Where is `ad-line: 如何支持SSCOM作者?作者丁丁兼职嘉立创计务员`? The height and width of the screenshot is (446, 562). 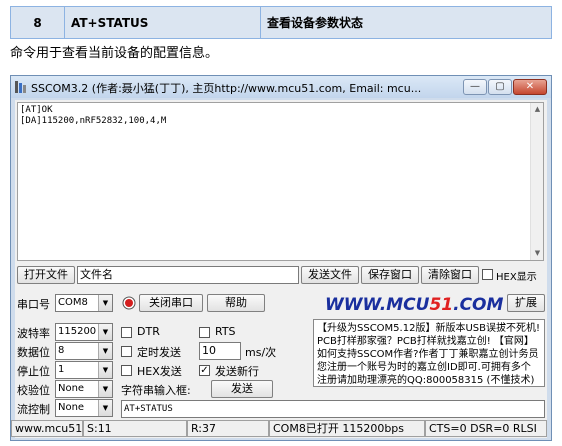
ad-line: 如何支持SSCOM作者?作者丁丁兼职嘉立创计务员 is located at coordinates (428, 354).